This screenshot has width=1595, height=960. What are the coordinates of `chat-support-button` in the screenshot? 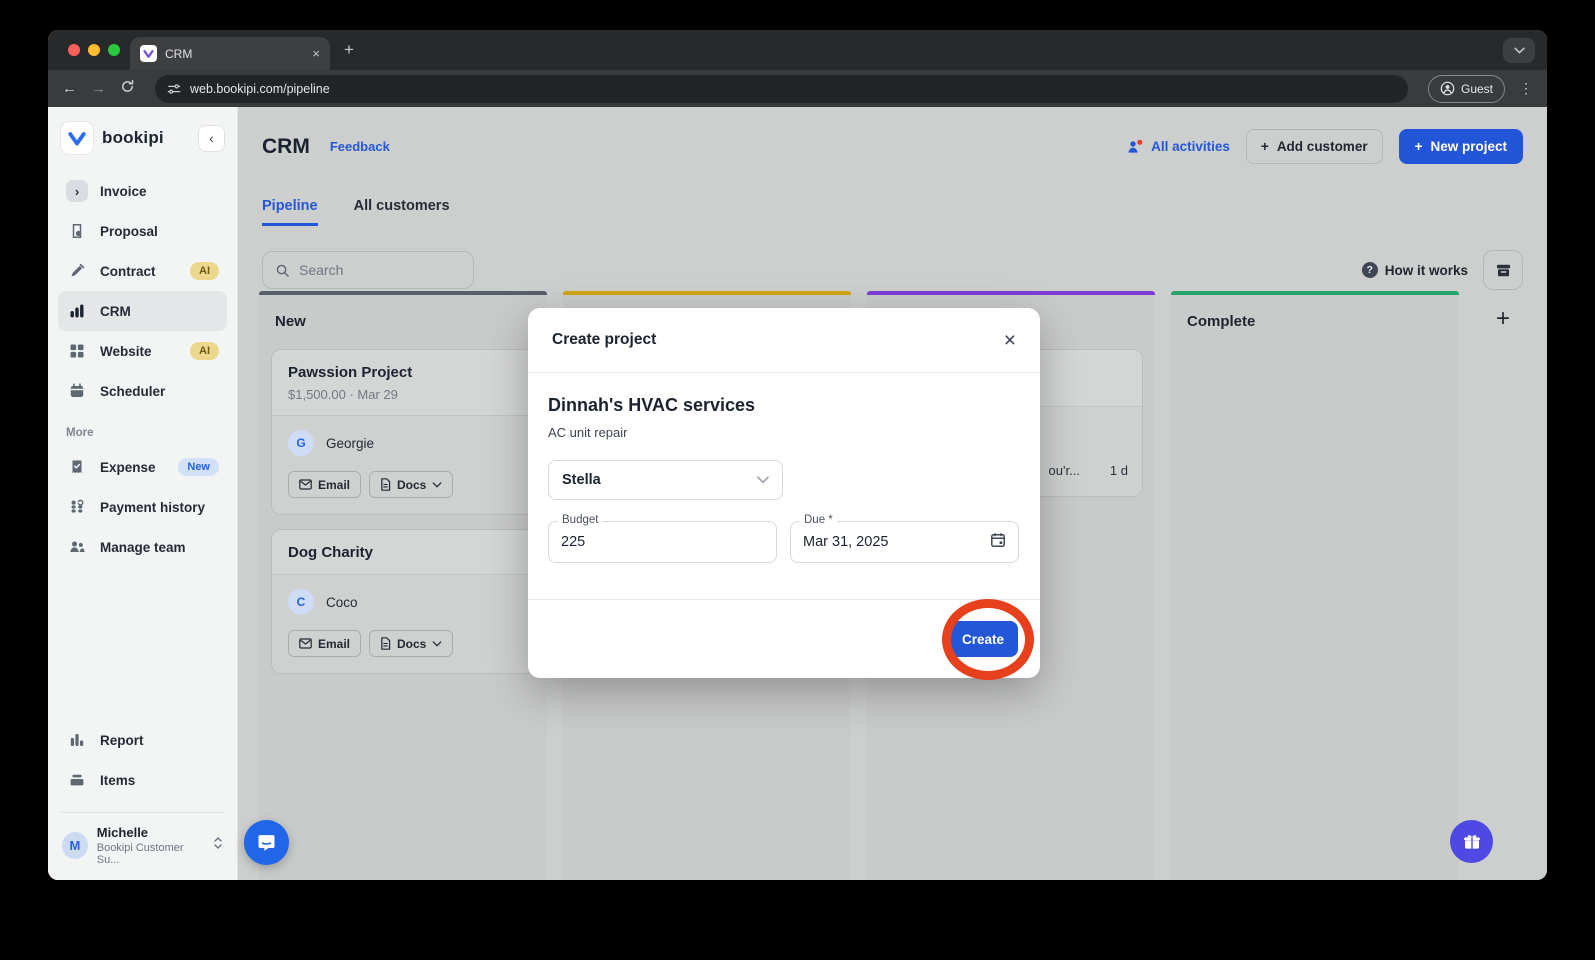 It's located at (266, 842).